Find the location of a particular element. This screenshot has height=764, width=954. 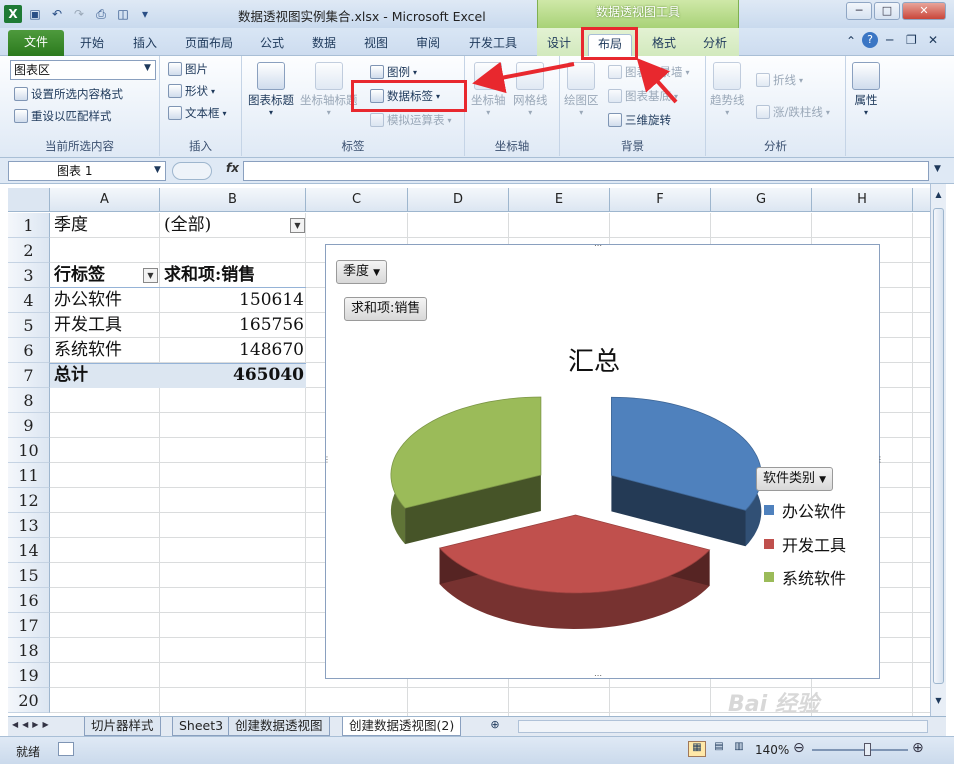

formula-input is located at coordinates (586, 171).